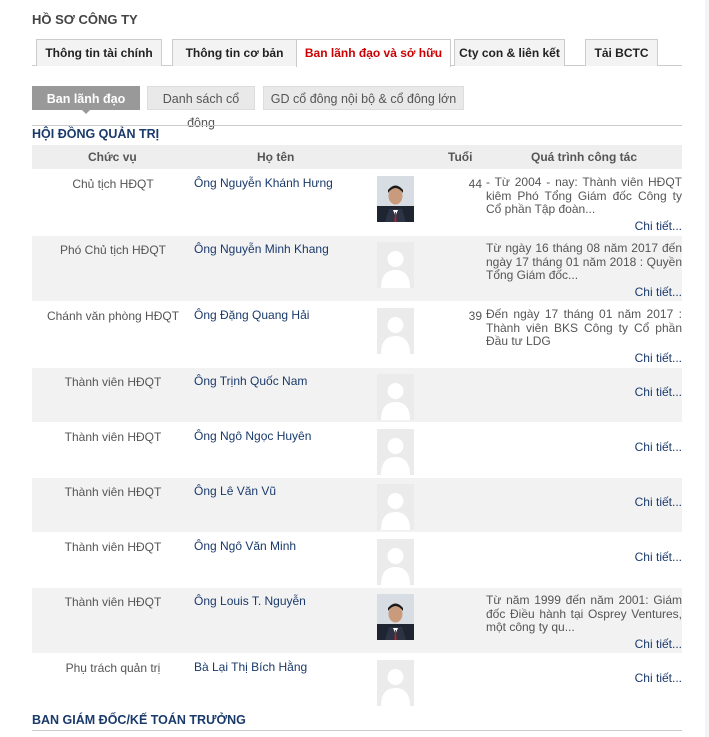 This screenshot has height=737, width=709. Describe the element at coordinates (509, 52) in the screenshot. I see `tab-subsidiaries: Cty con & liên kết` at that location.